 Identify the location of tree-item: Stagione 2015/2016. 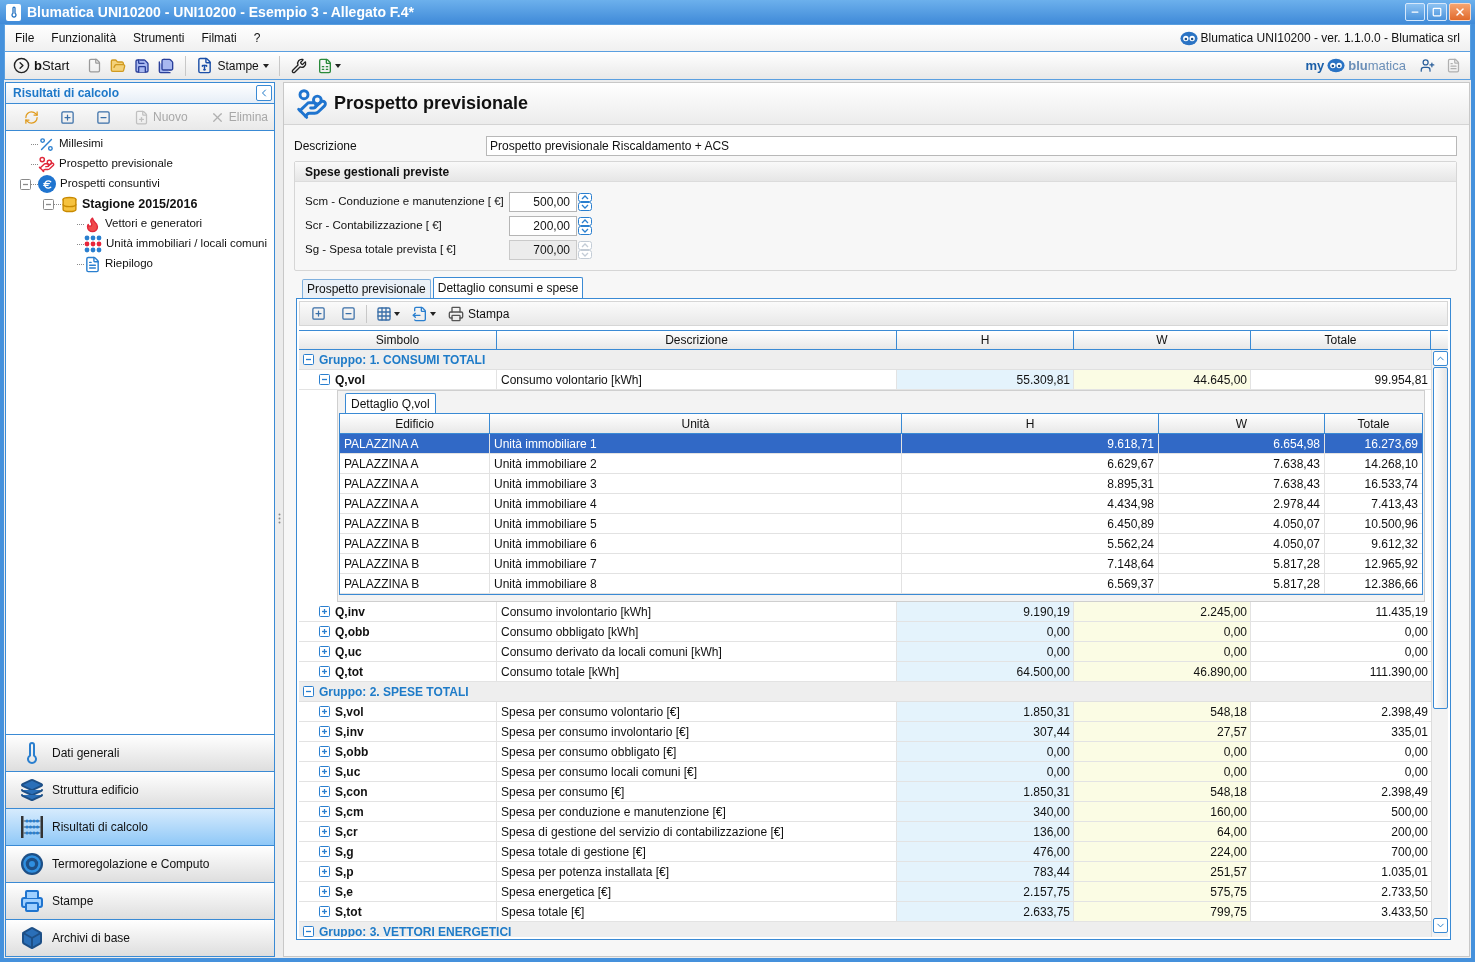
(140, 204).